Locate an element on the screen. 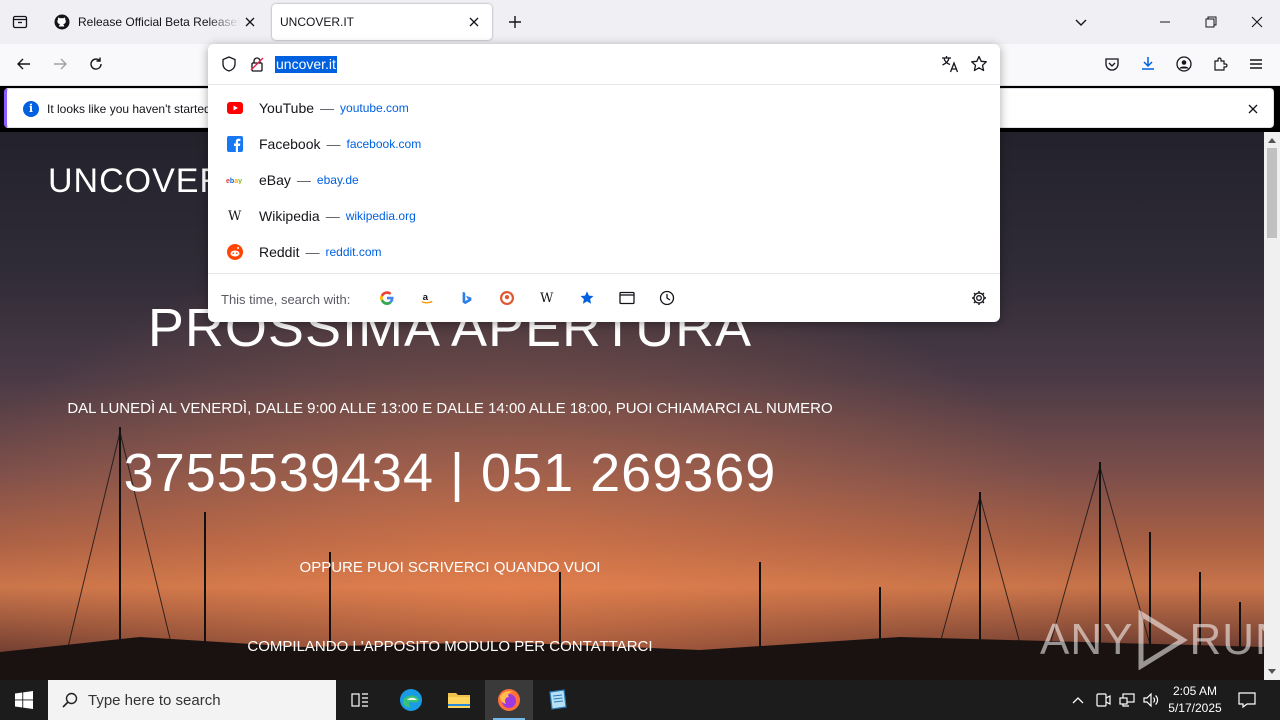 The width and height of the screenshot is (1280, 720). history-icon is located at coordinates (667, 298).